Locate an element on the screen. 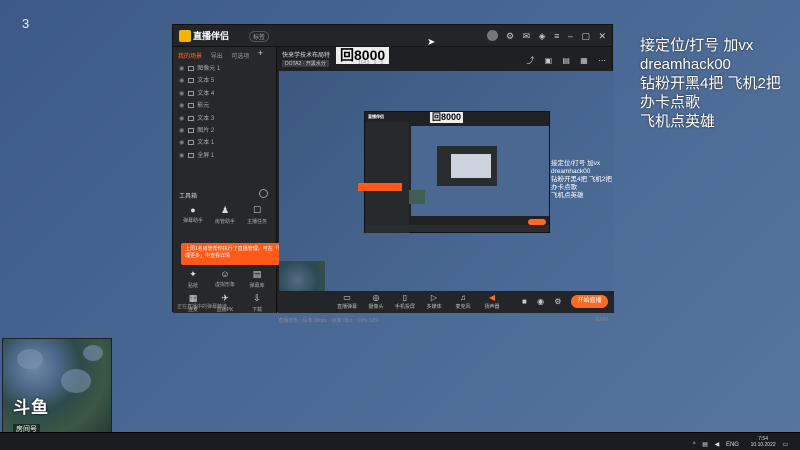 This screenshot has height=450, width=800. title-bar-controls: ⚙ ✉ ◈ ≡ – ▢ ✕ is located at coordinates (543, 36).